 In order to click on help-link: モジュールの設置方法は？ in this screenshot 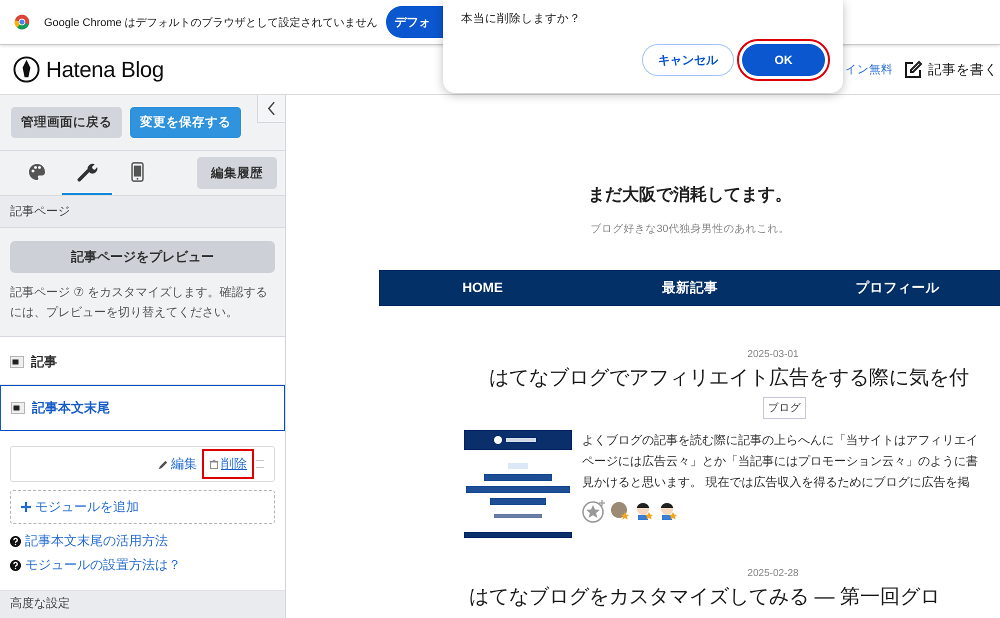, I will do `click(142, 565)`.